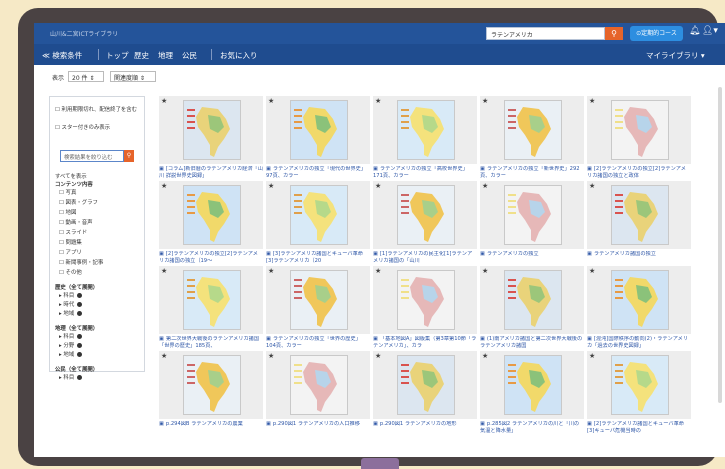 The image size is (725, 469). I want to click on card-caption: ▣ ラテンアメリカの独立「現代の世界史」97頁、カラー, so click(318, 173).